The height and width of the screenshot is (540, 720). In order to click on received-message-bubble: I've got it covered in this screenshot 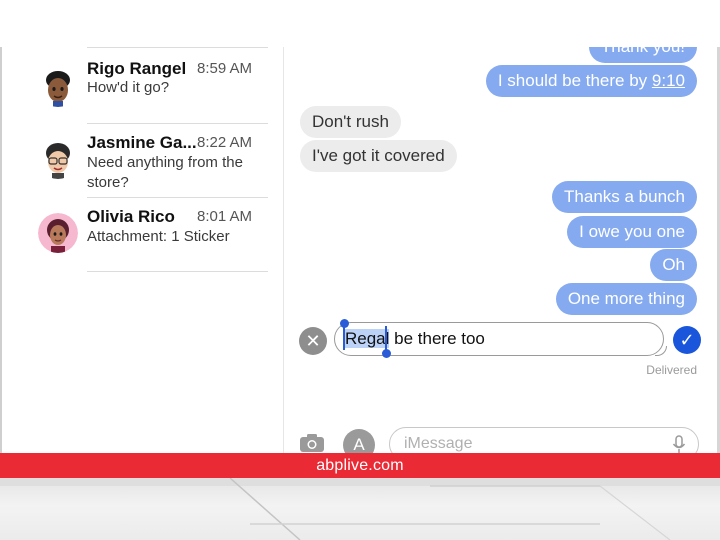, I will do `click(378, 156)`.